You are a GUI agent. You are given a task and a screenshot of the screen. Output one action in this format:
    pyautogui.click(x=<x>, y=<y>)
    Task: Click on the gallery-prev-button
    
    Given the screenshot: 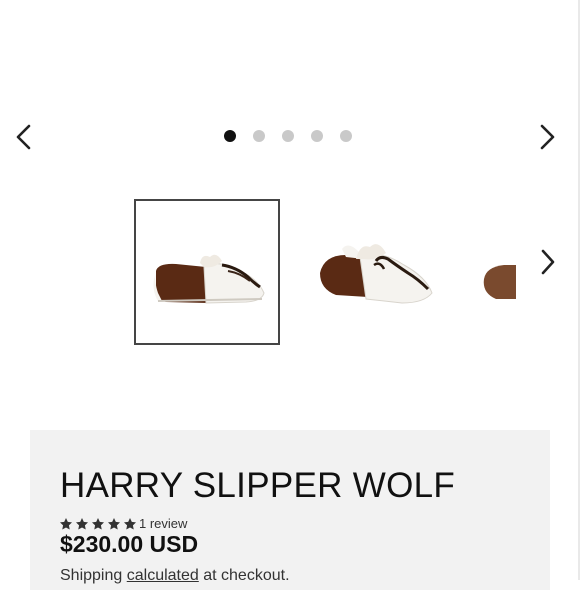 What is the action you would take?
    pyautogui.click(x=23, y=137)
    